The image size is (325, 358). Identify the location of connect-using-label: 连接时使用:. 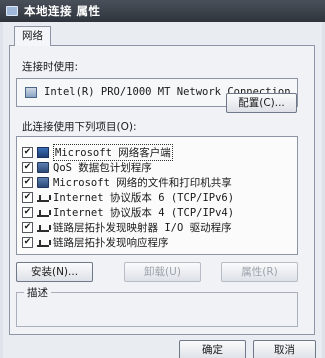
(50, 67).